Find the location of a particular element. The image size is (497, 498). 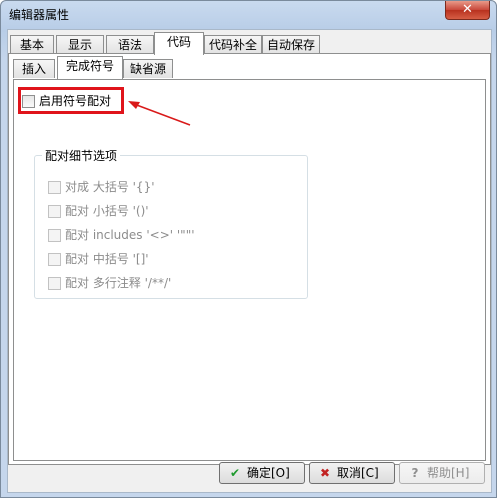

close-button: ✕ is located at coordinates (467, 10).